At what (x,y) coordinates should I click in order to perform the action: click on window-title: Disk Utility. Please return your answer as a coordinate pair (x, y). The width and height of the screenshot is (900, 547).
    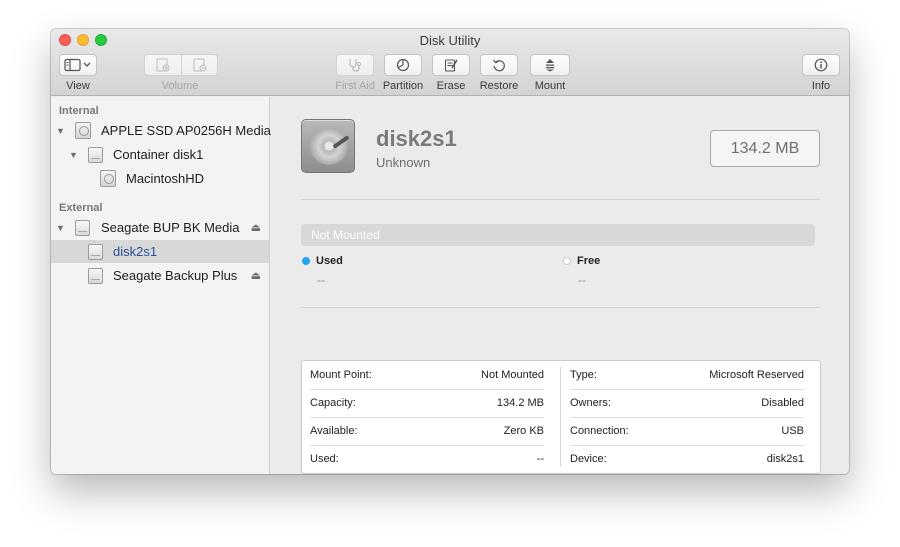
    Looking at the image, I should click on (450, 40).